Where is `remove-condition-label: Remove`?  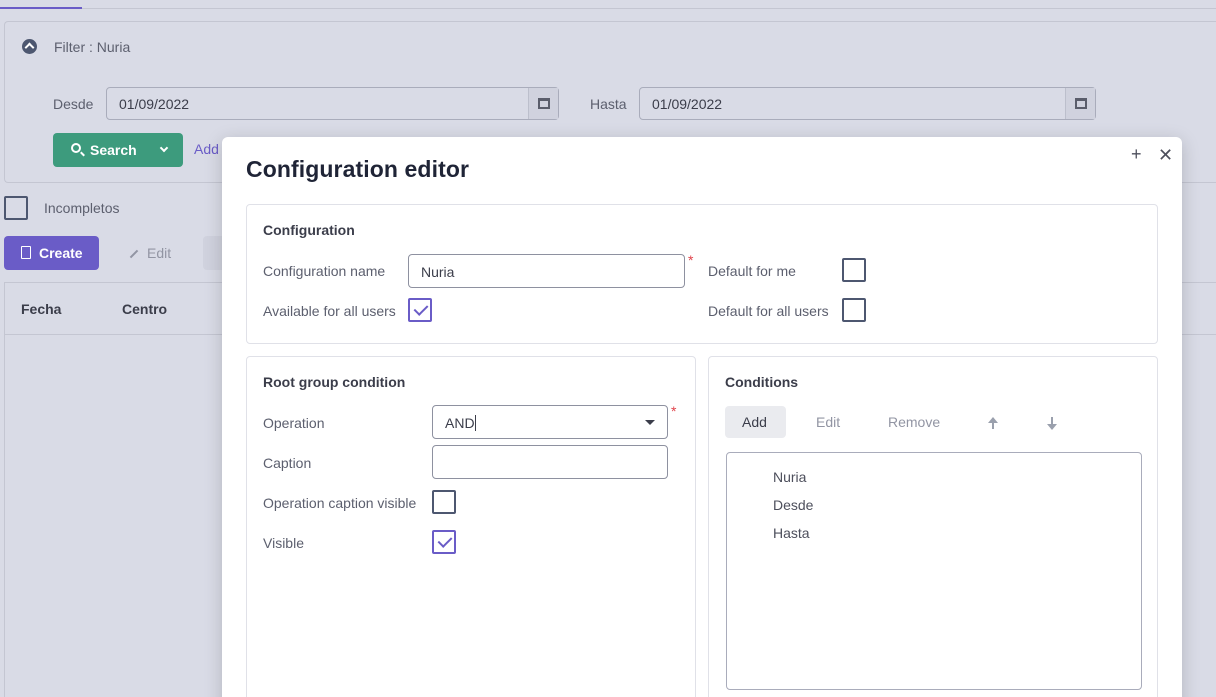 remove-condition-label: Remove is located at coordinates (914, 422).